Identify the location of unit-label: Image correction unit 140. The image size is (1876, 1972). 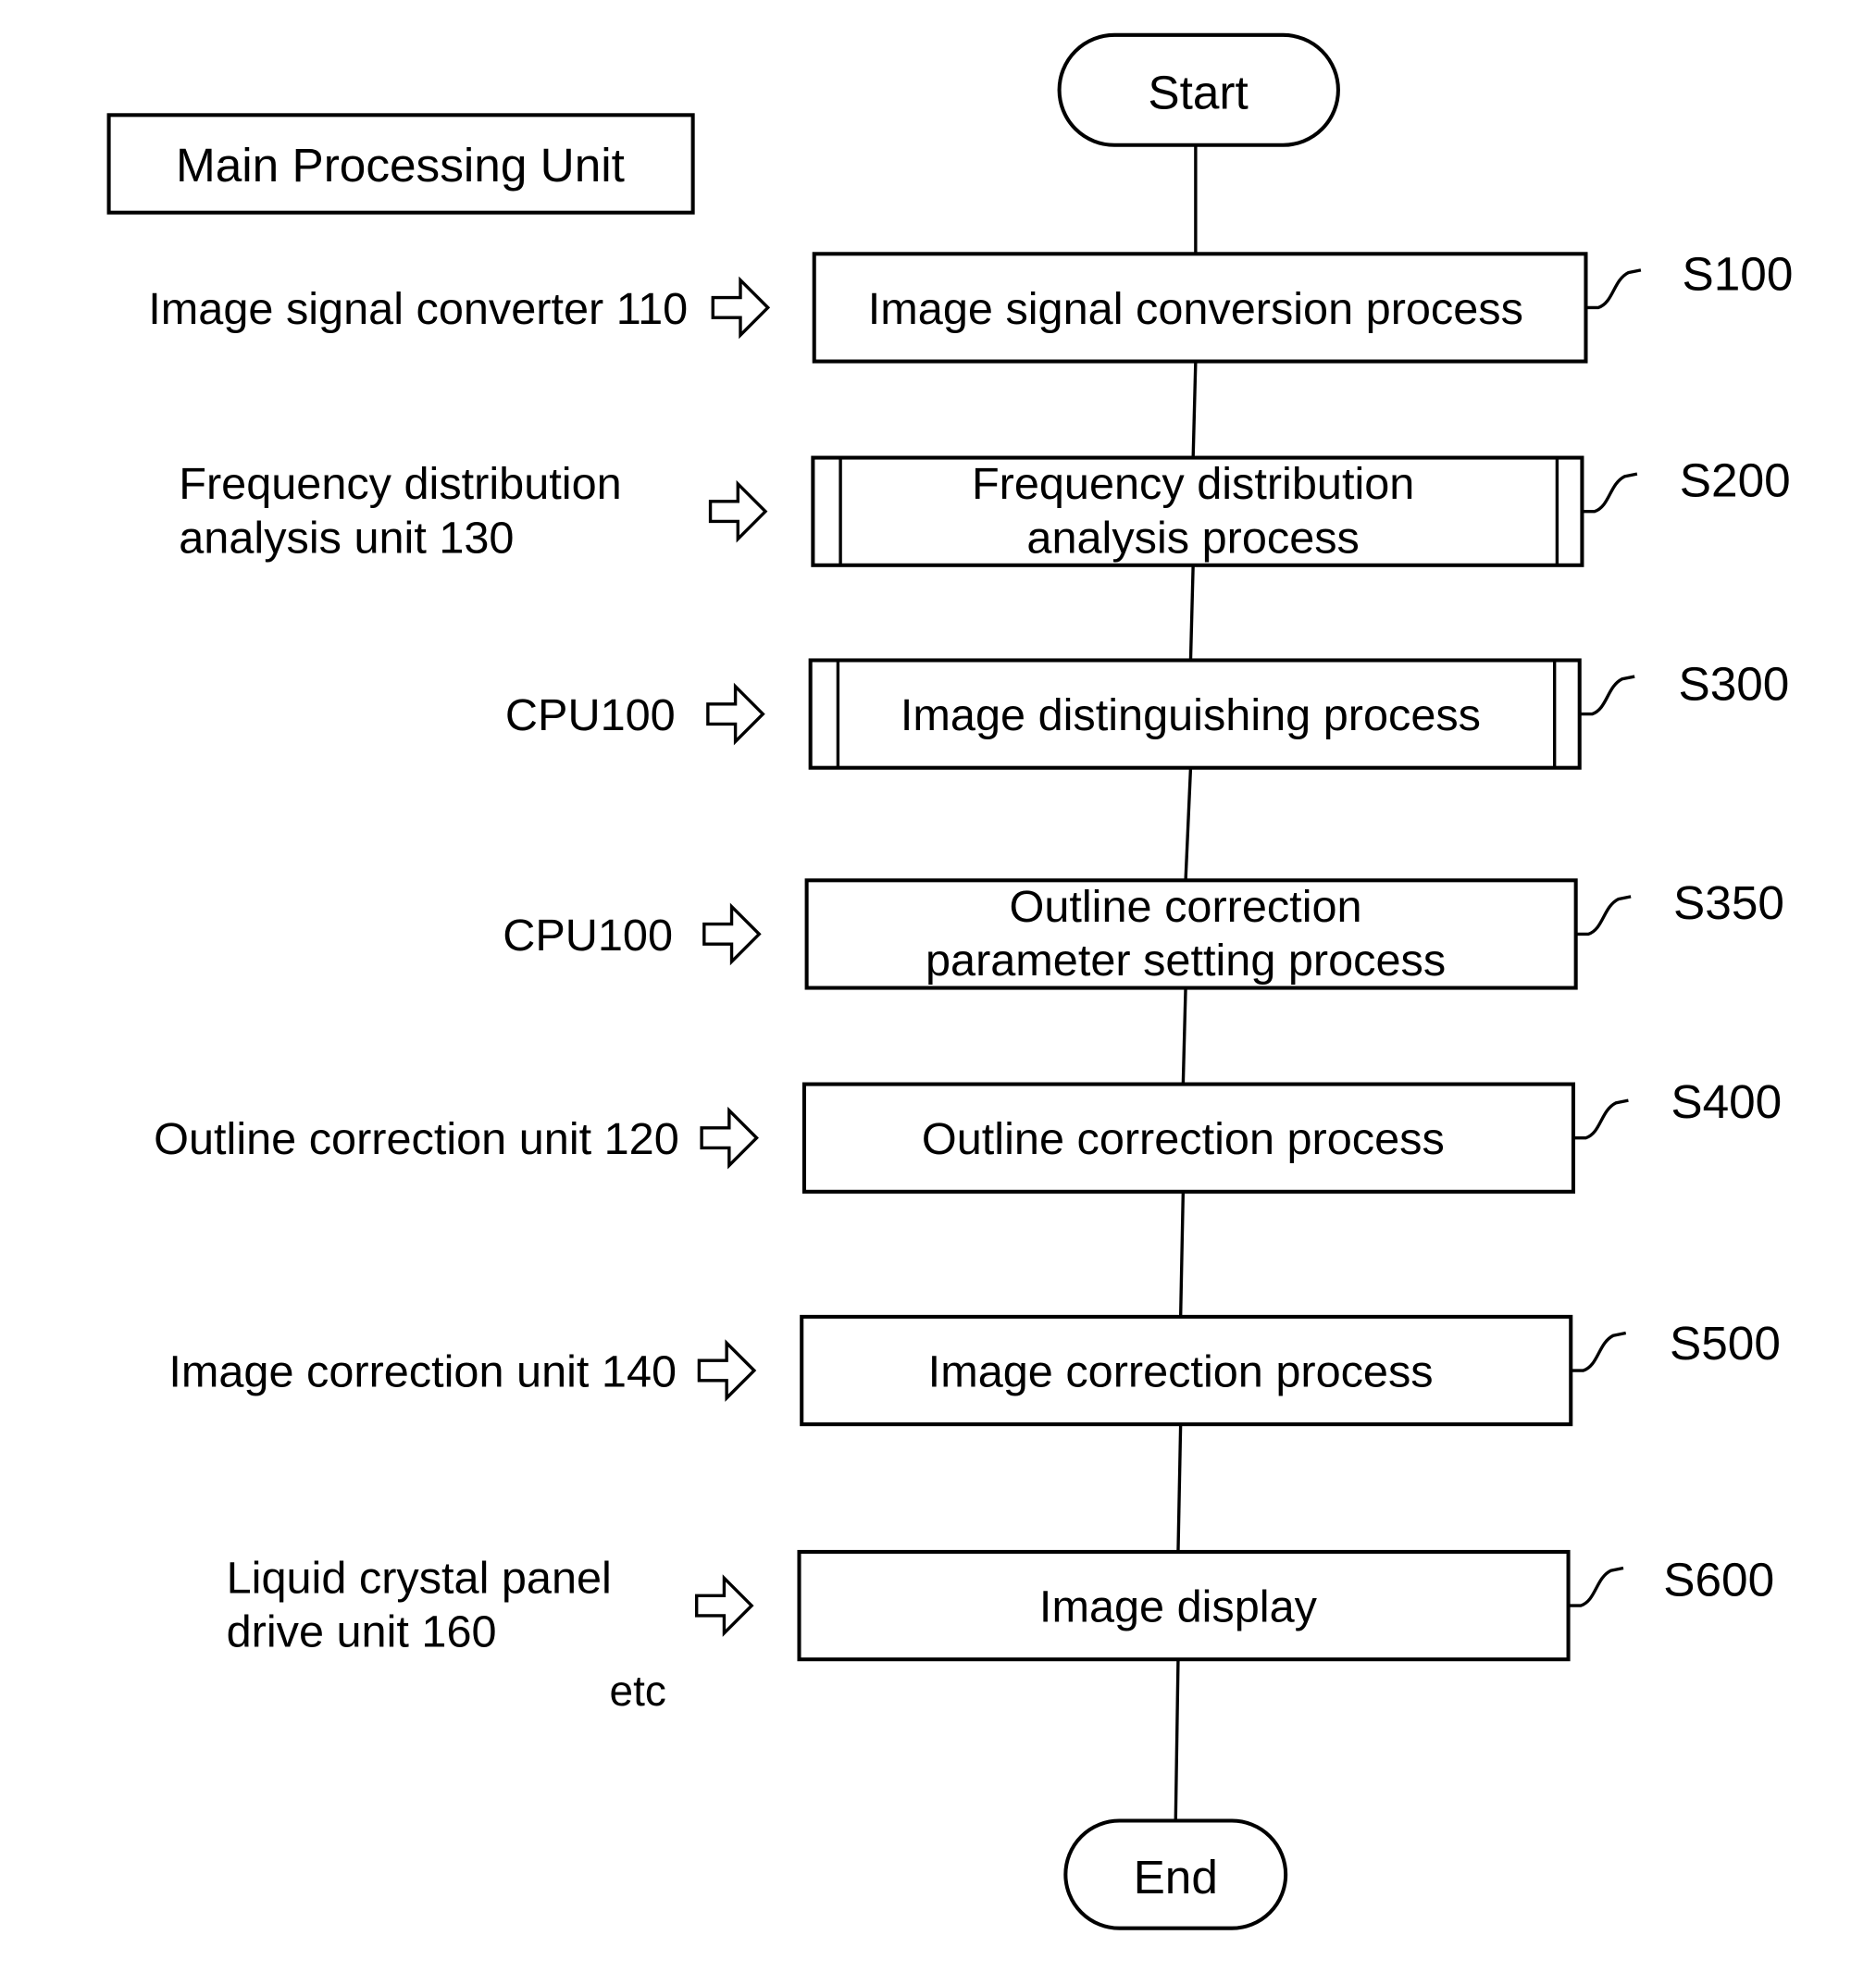
(422, 1372).